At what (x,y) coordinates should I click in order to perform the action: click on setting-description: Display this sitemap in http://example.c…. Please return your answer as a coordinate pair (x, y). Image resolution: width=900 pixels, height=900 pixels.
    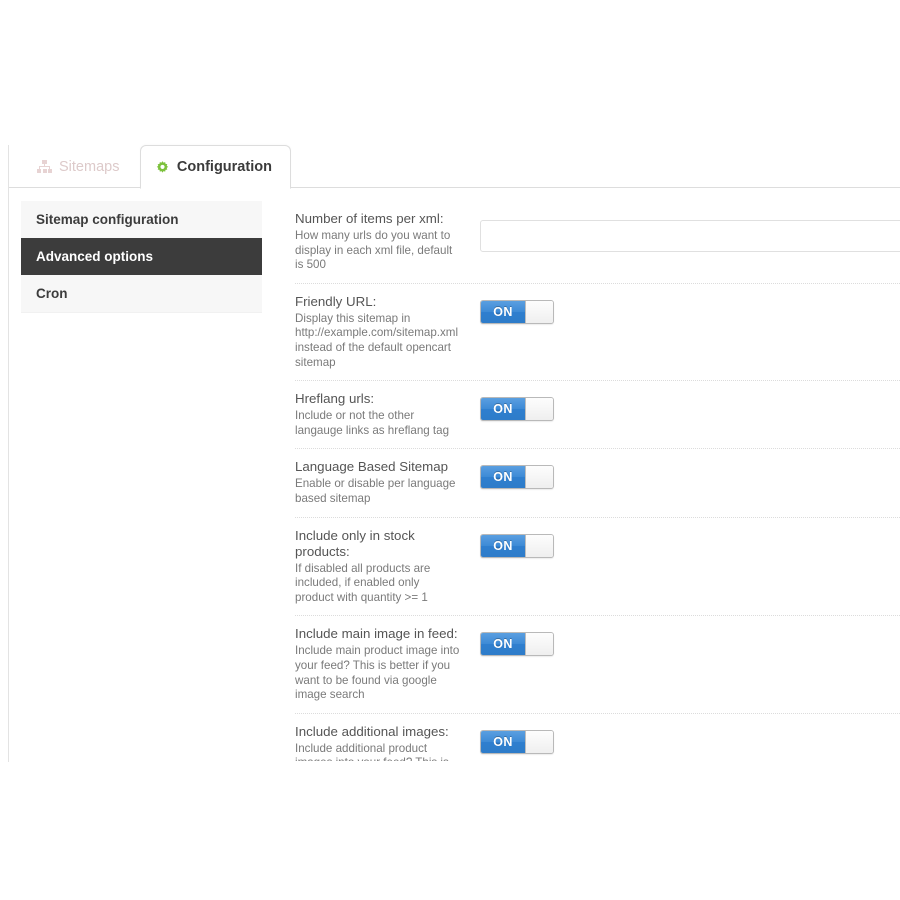
    Looking at the image, I should click on (377, 340).